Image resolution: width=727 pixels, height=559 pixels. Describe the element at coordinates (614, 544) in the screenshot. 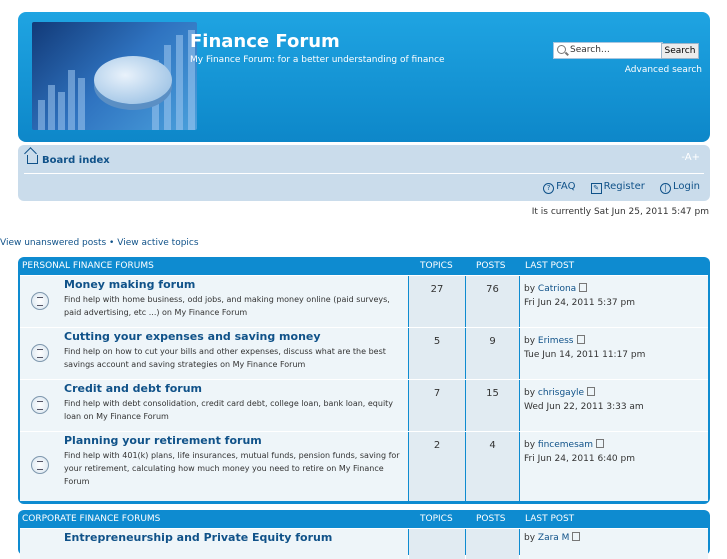

I see `last-post: by Zara M` at that location.